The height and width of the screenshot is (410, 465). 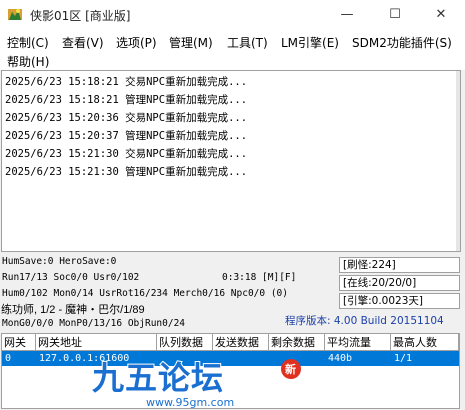 I want to click on log-scrollbar, so click(x=458, y=161).